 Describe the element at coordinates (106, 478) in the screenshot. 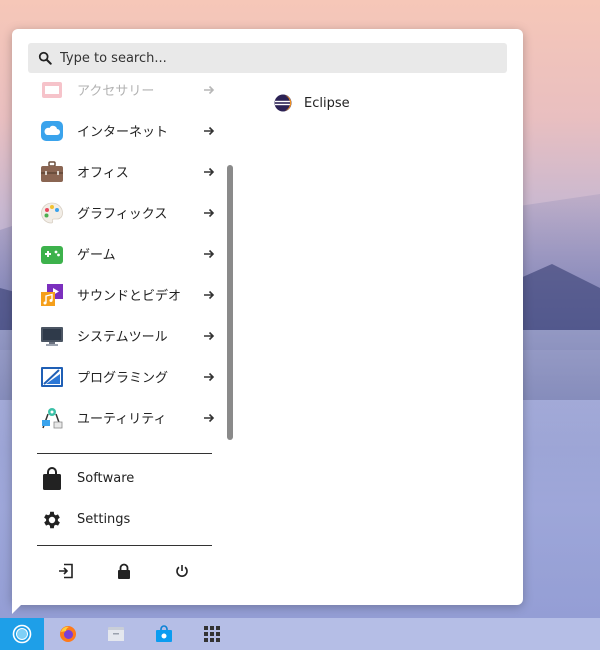

I see `favorite-label: Software` at that location.